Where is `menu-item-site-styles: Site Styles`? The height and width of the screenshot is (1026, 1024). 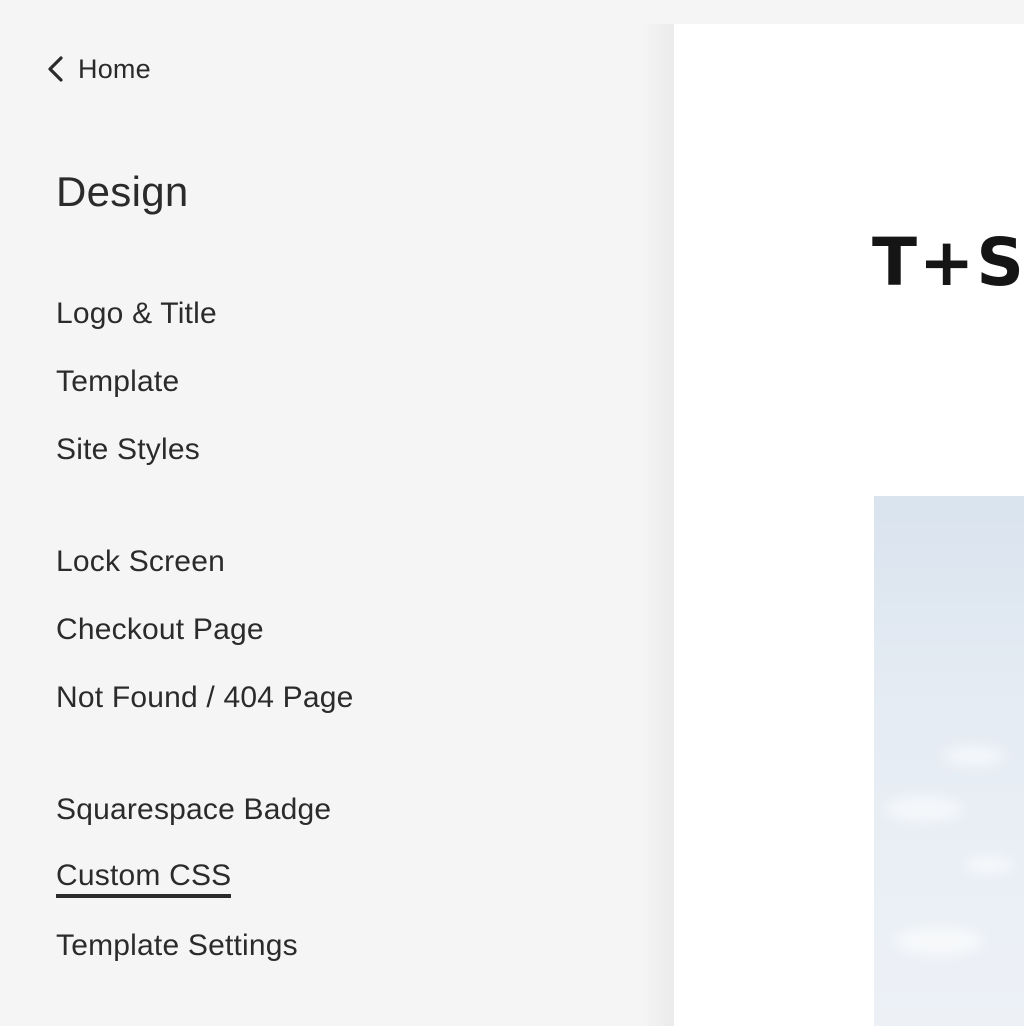
menu-item-site-styles: Site Styles is located at coordinates (128, 450).